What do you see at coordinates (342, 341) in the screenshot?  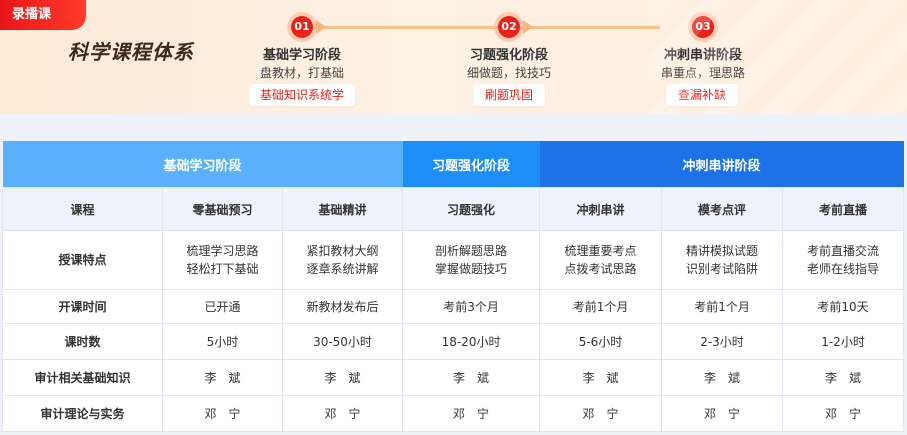 I see `table-cell: 30-50小时` at bounding box center [342, 341].